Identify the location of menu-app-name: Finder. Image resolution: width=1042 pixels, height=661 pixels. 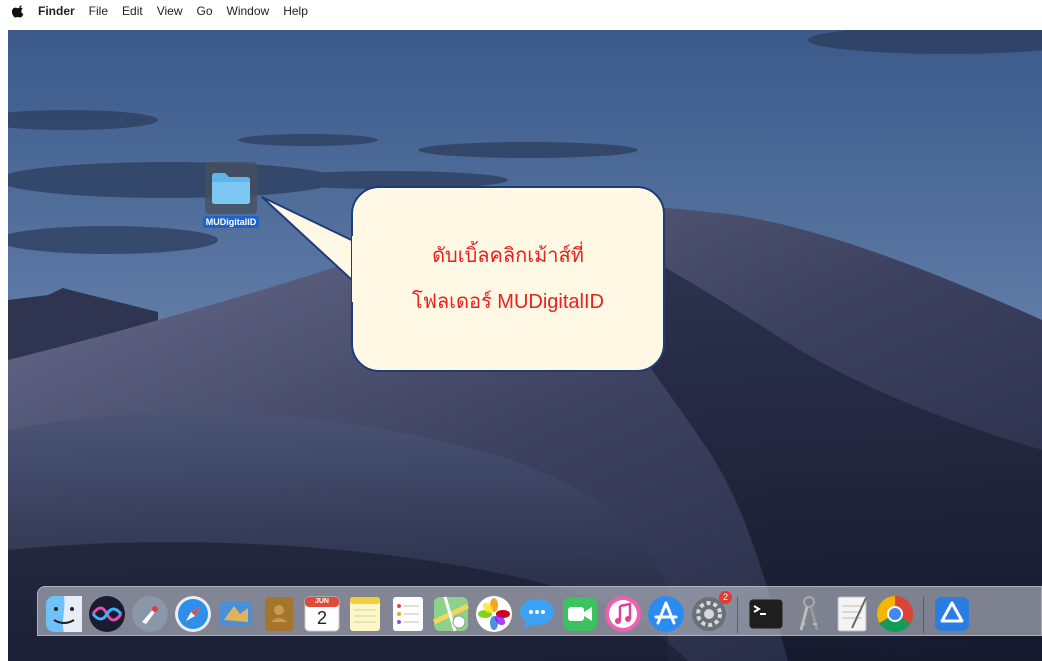
(56, 11).